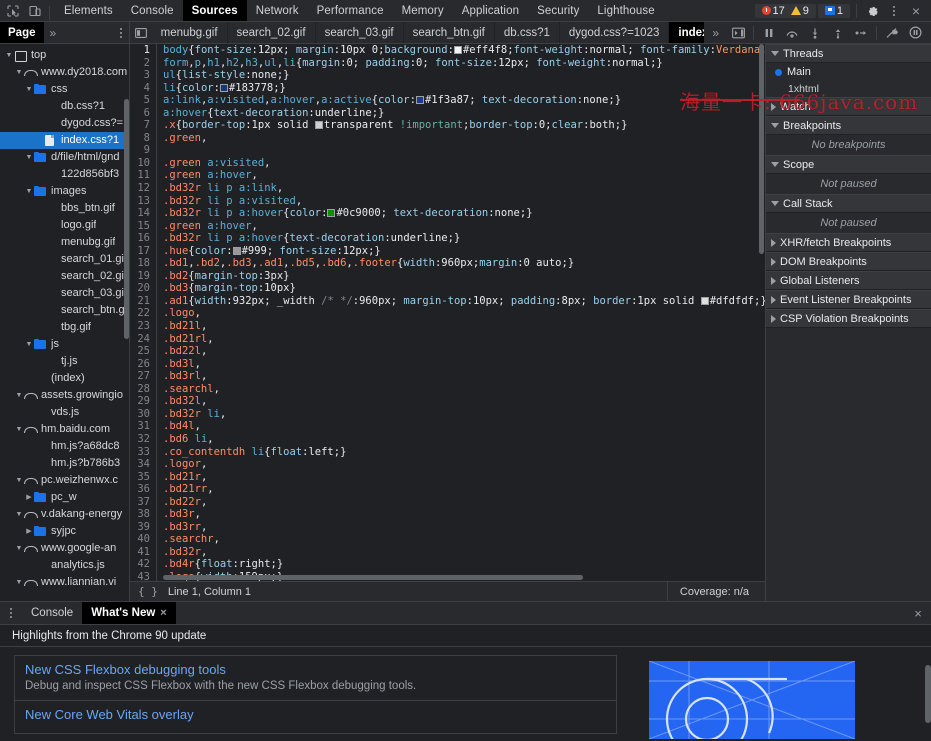 Image resolution: width=931 pixels, height=741 pixels. I want to click on panel-tab-lighthouse: Lighthouse, so click(625, 10).